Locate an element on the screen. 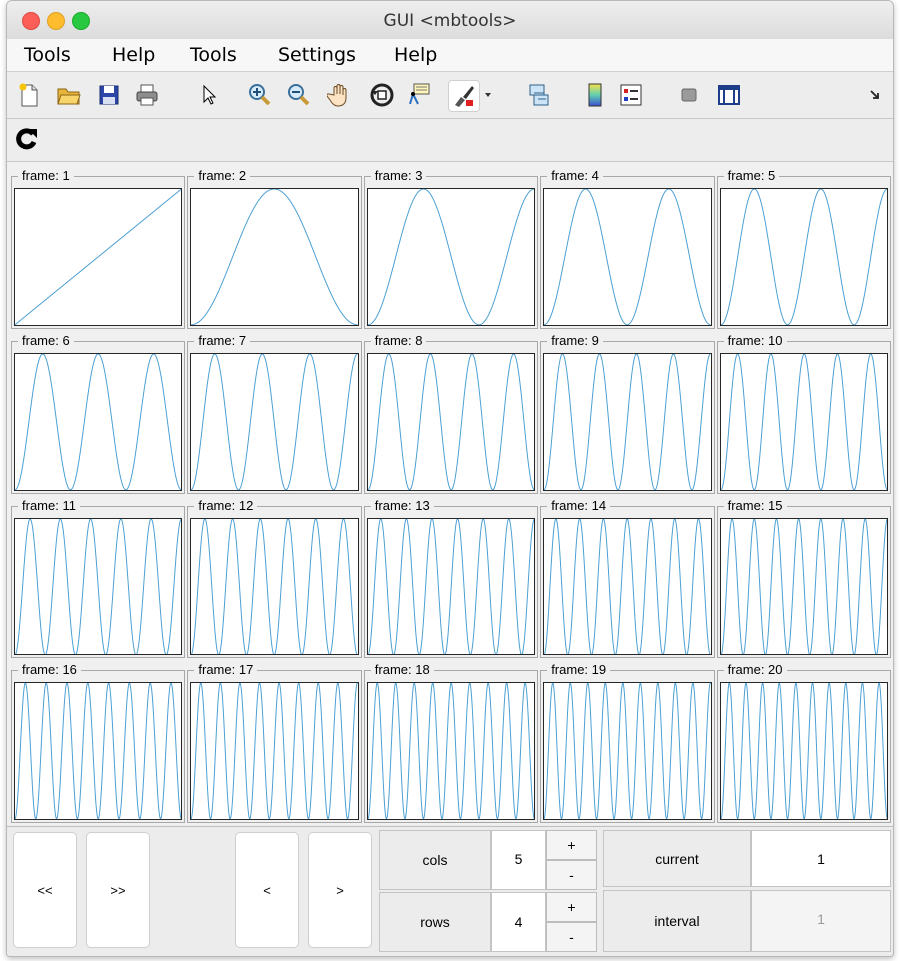  frame-title: frame: 17 is located at coordinates (226, 670).